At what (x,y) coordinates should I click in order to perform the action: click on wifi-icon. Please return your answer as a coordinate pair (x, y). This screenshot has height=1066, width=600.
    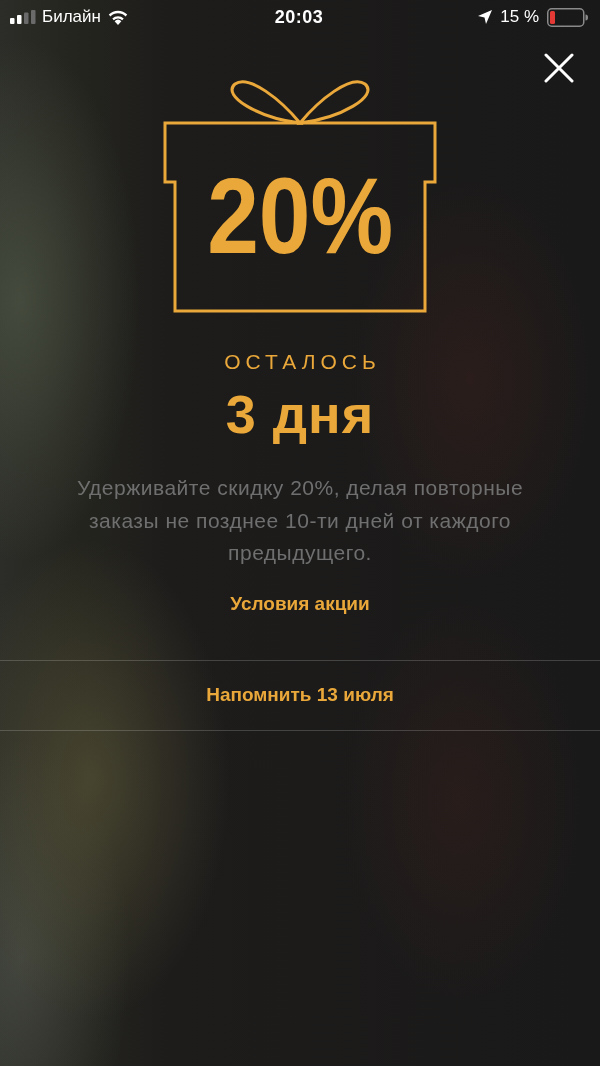
    Looking at the image, I should click on (117, 17).